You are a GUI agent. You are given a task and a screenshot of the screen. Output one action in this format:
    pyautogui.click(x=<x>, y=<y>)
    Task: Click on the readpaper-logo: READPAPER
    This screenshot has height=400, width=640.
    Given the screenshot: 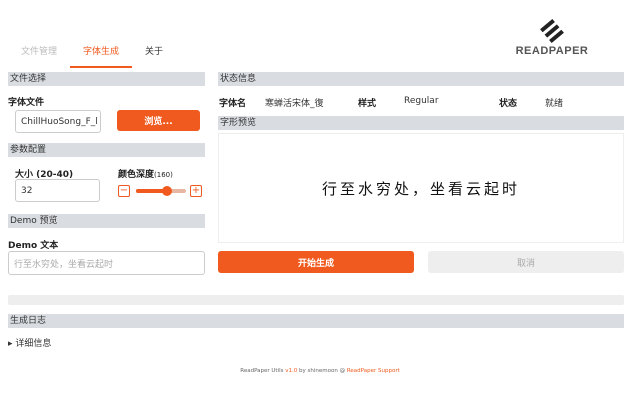 What is the action you would take?
    pyautogui.click(x=552, y=40)
    